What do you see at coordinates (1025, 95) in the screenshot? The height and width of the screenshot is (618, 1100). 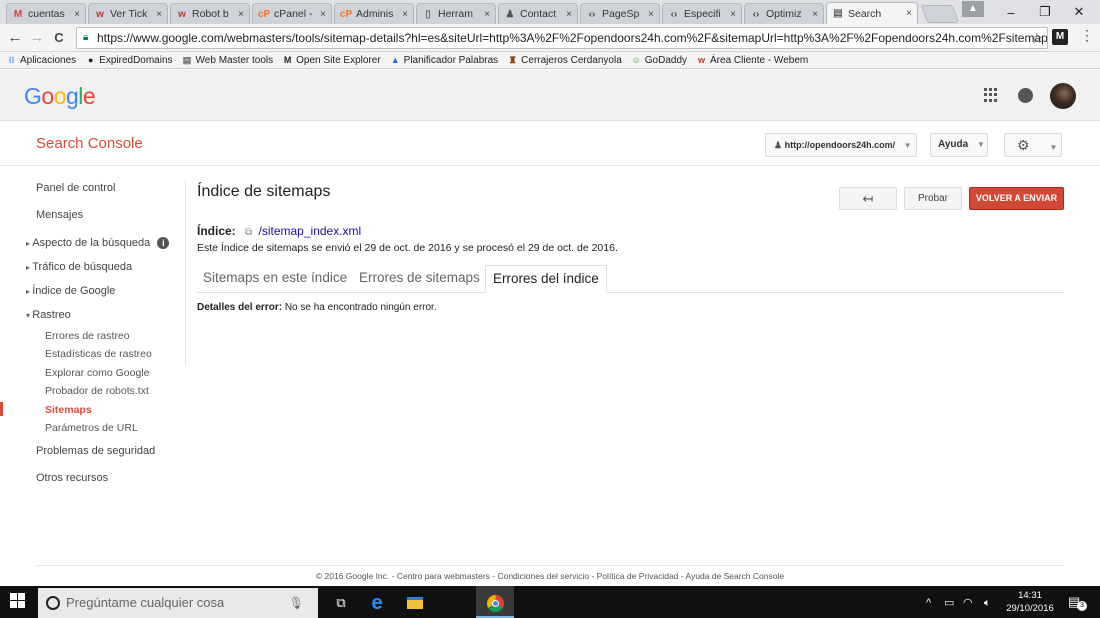 I see `notifications-icon` at bounding box center [1025, 95].